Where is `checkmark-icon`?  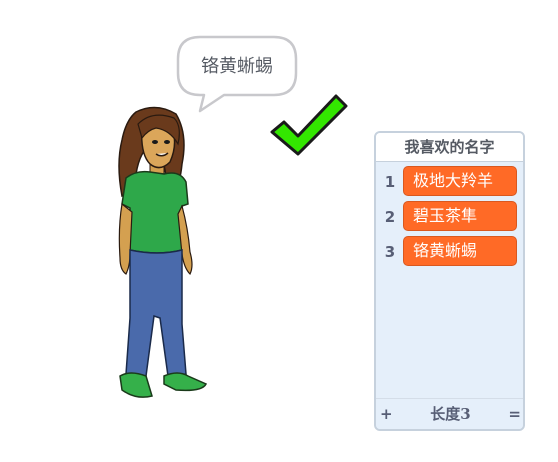
checkmark-icon is located at coordinates (310, 127).